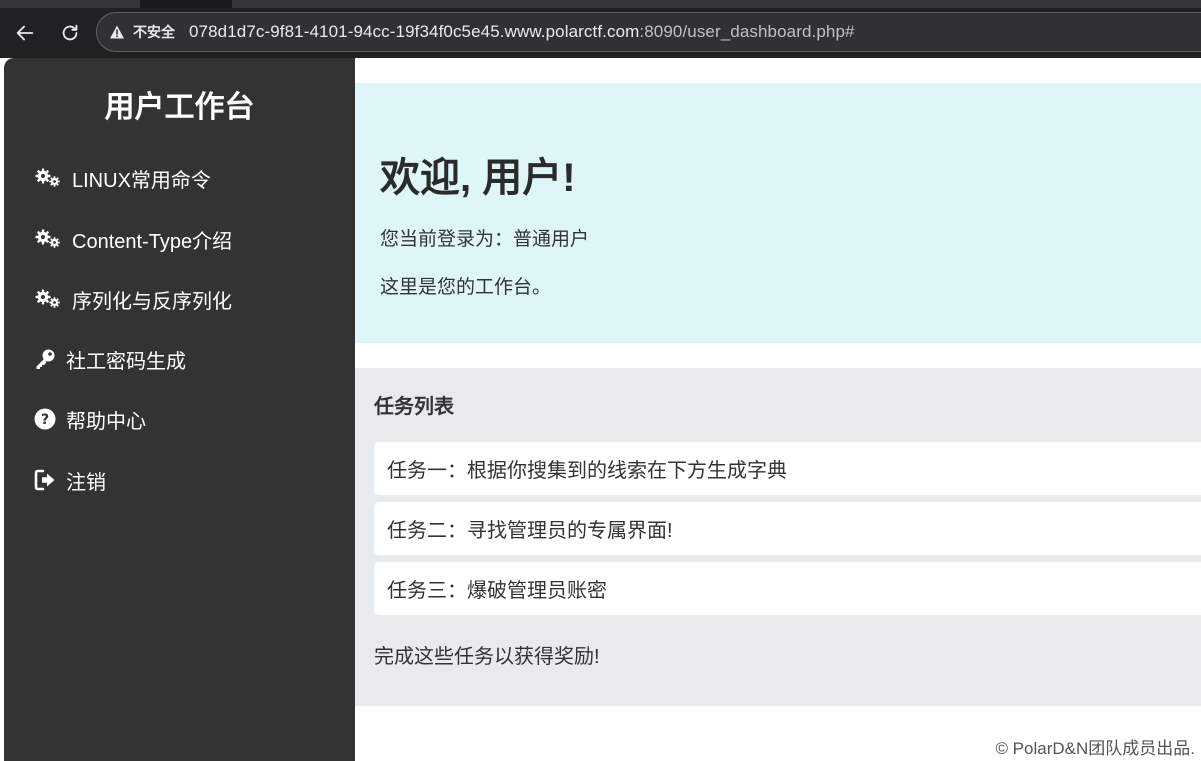 The image size is (1201, 761). I want to click on reload-button, so click(70, 33).